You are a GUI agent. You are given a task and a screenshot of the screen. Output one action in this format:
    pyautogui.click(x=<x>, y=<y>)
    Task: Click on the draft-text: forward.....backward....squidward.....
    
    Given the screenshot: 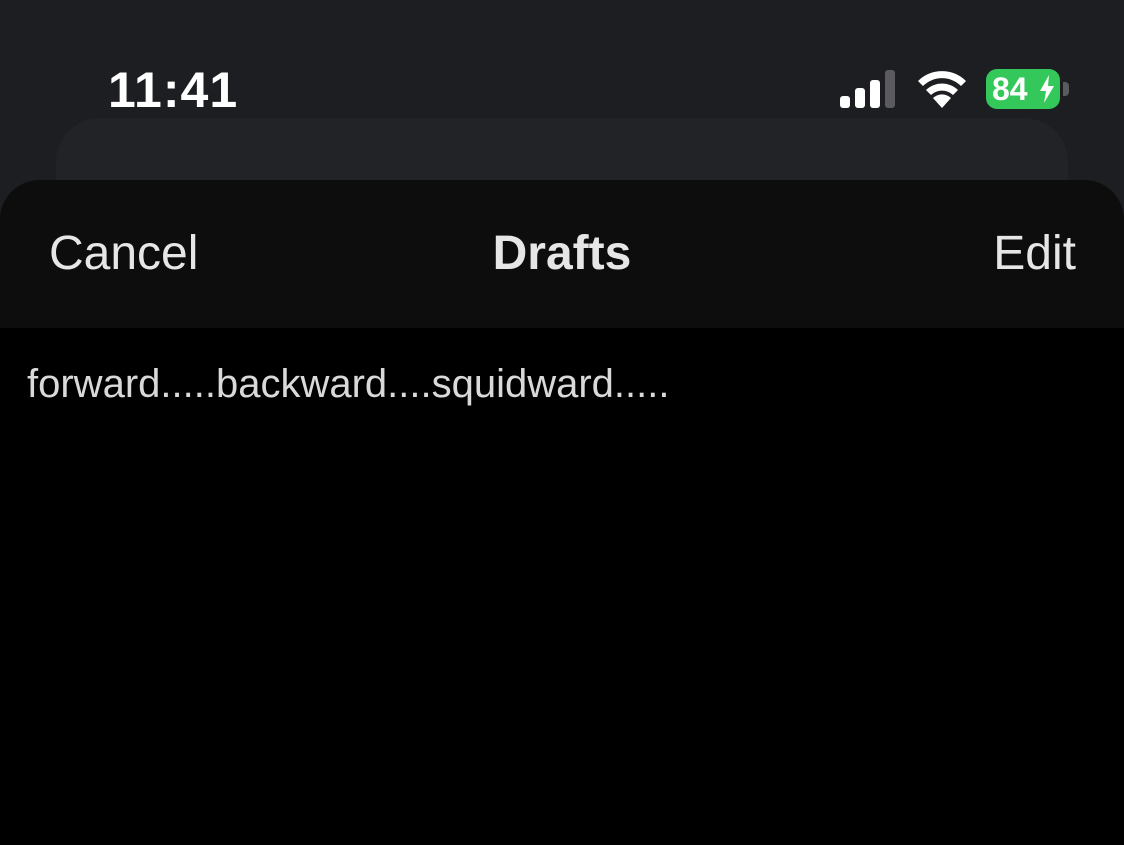 What is the action you would take?
    pyautogui.click(x=348, y=384)
    